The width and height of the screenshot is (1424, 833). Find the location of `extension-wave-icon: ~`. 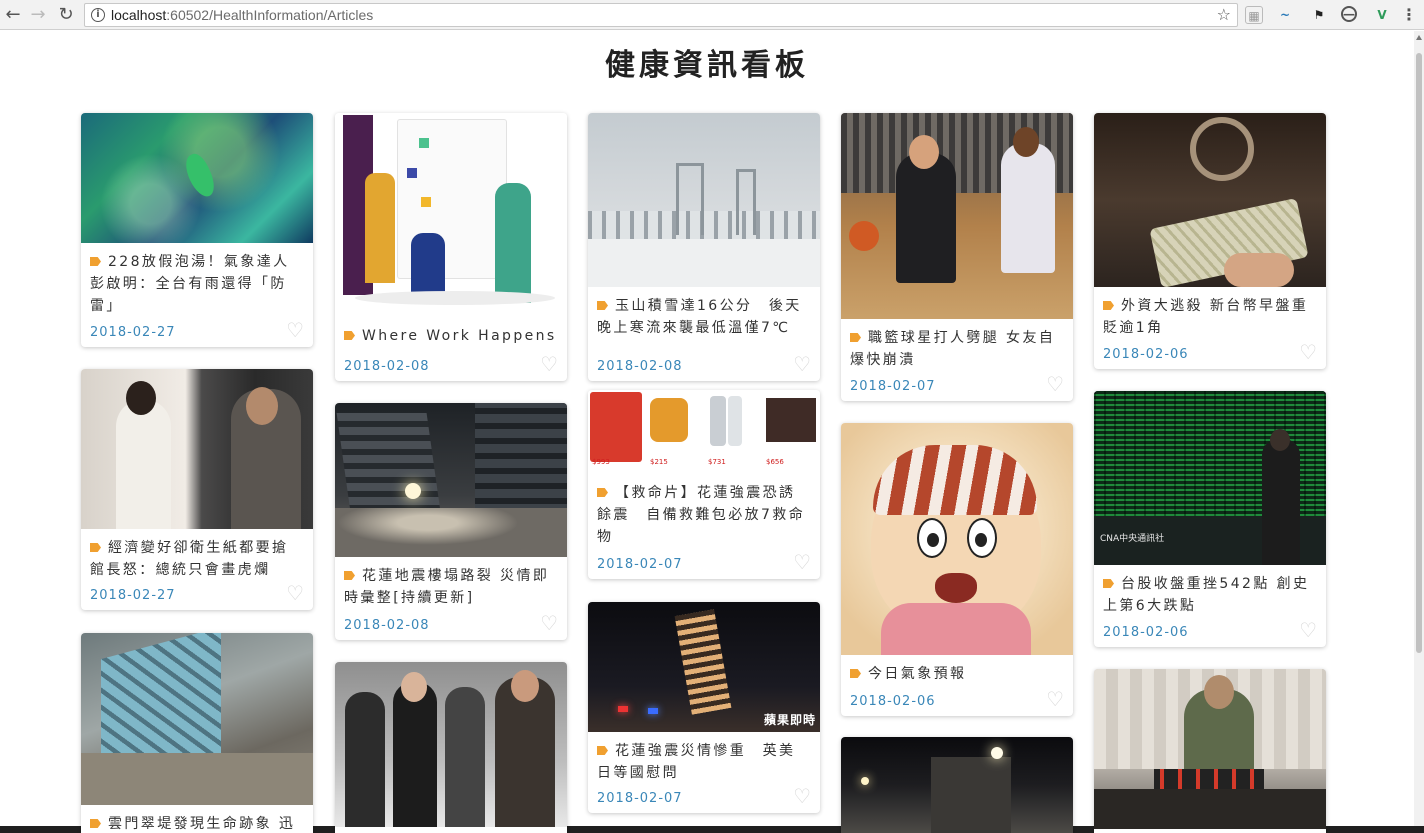

extension-wave-icon: ~ is located at coordinates (1285, 15).